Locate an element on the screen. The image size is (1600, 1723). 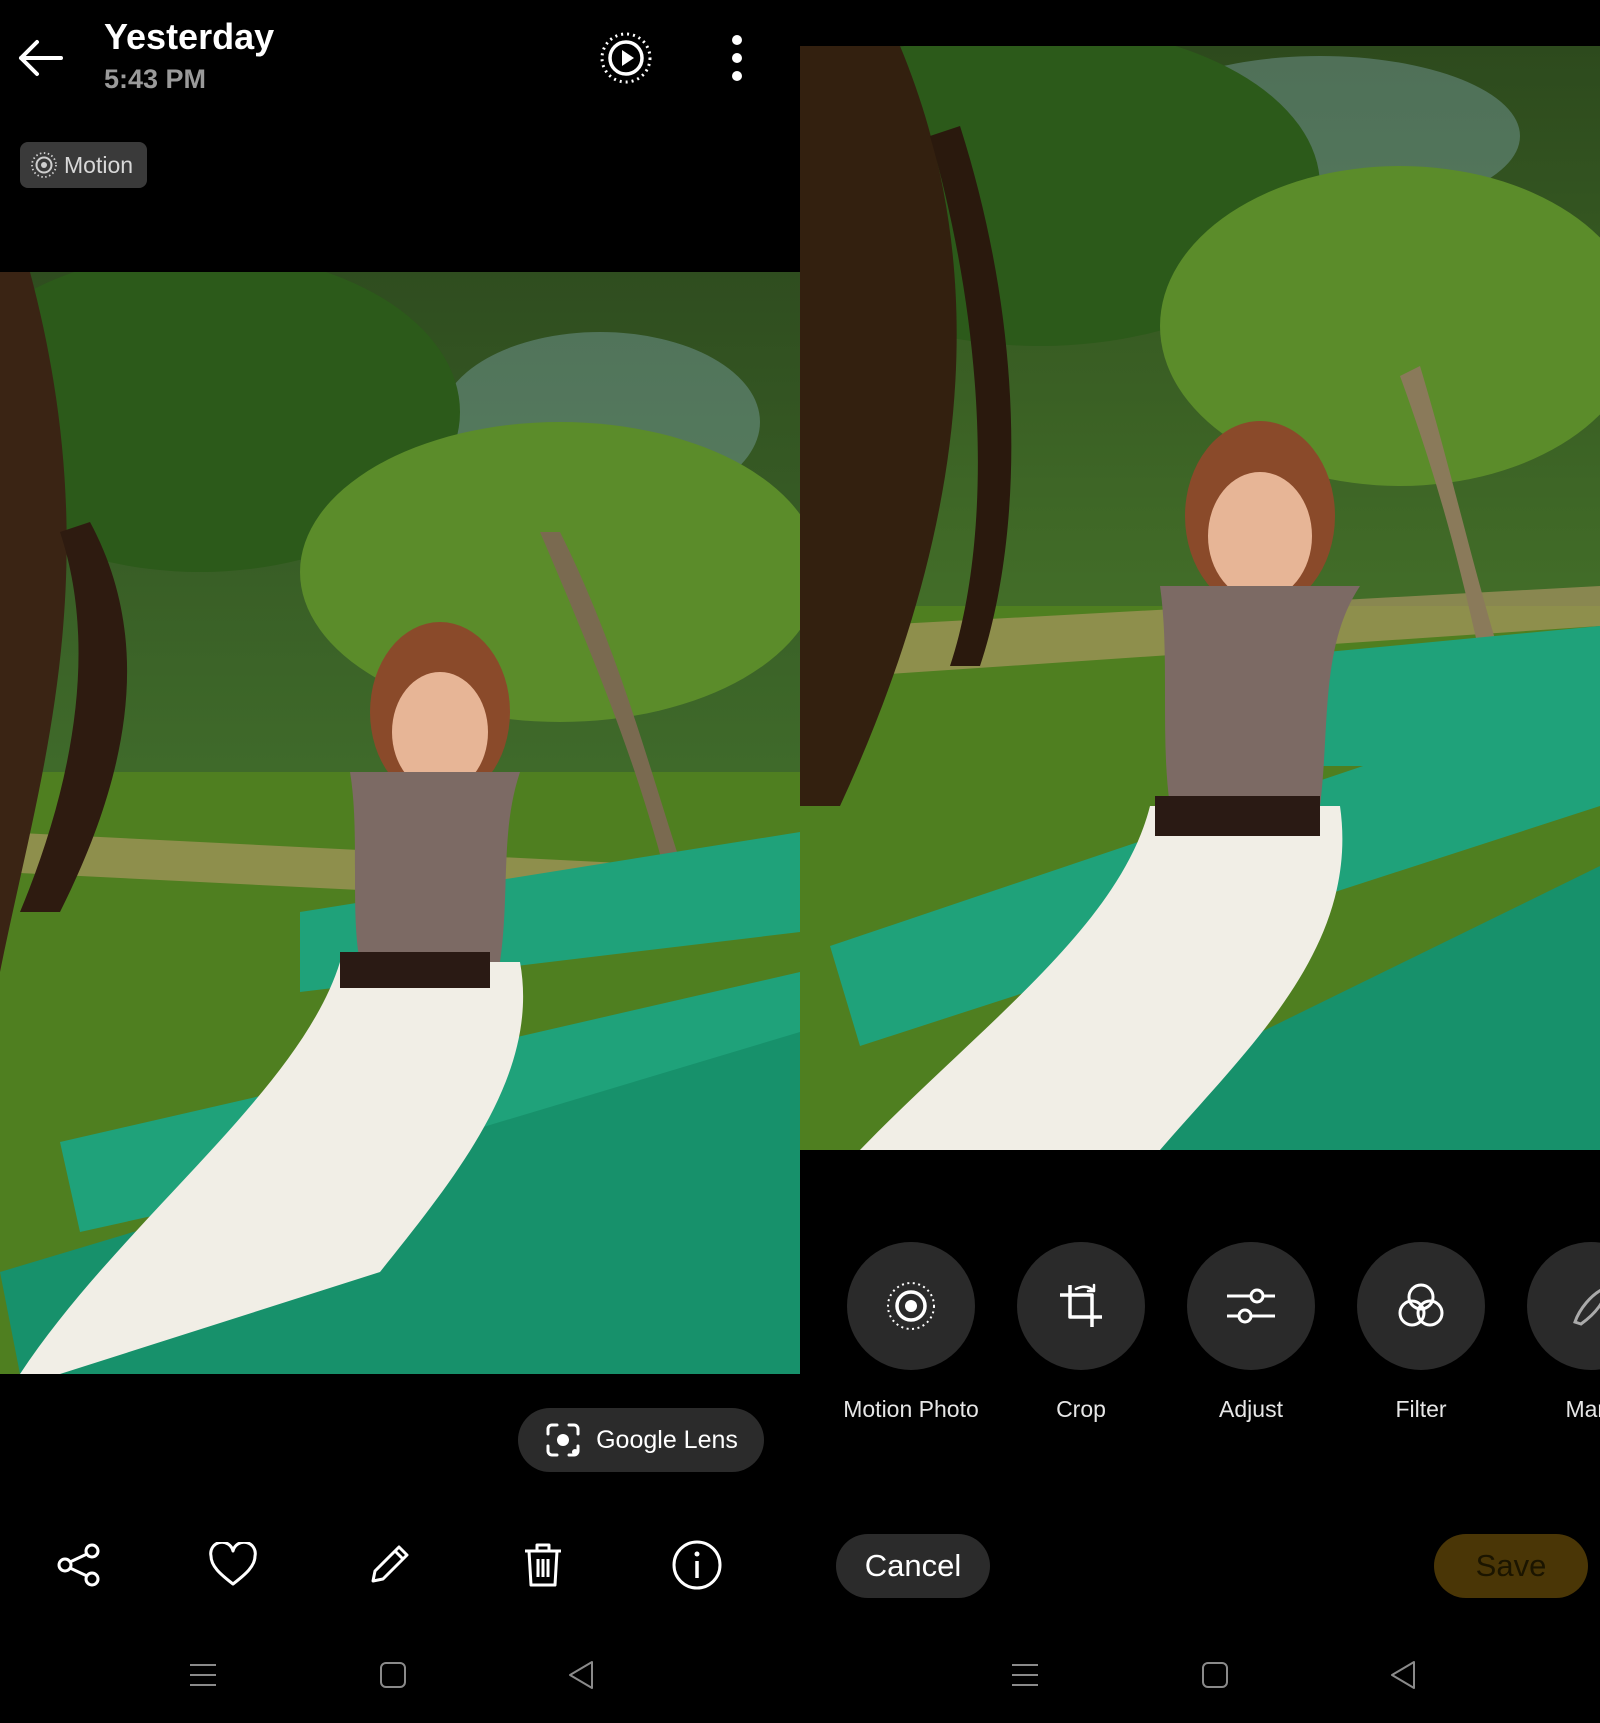
tool-label: Crop is located at coordinates (1081, 1409).